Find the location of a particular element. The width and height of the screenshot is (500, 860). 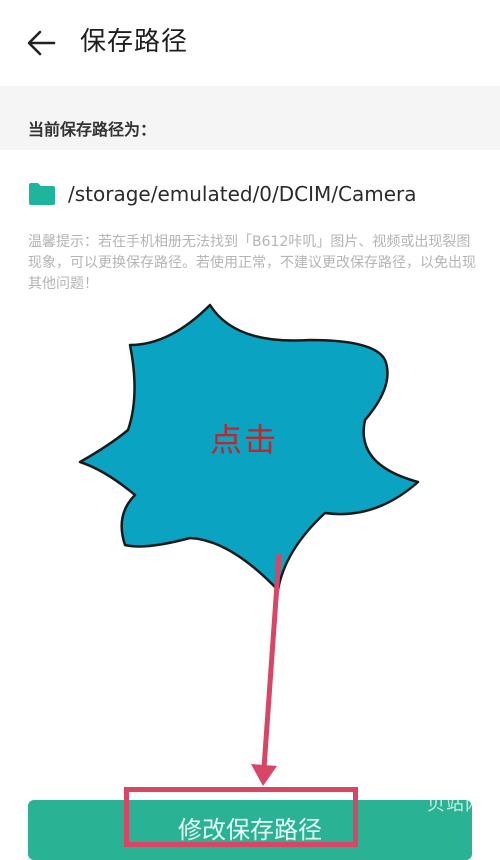

arrow-shaft is located at coordinates (271, 662).